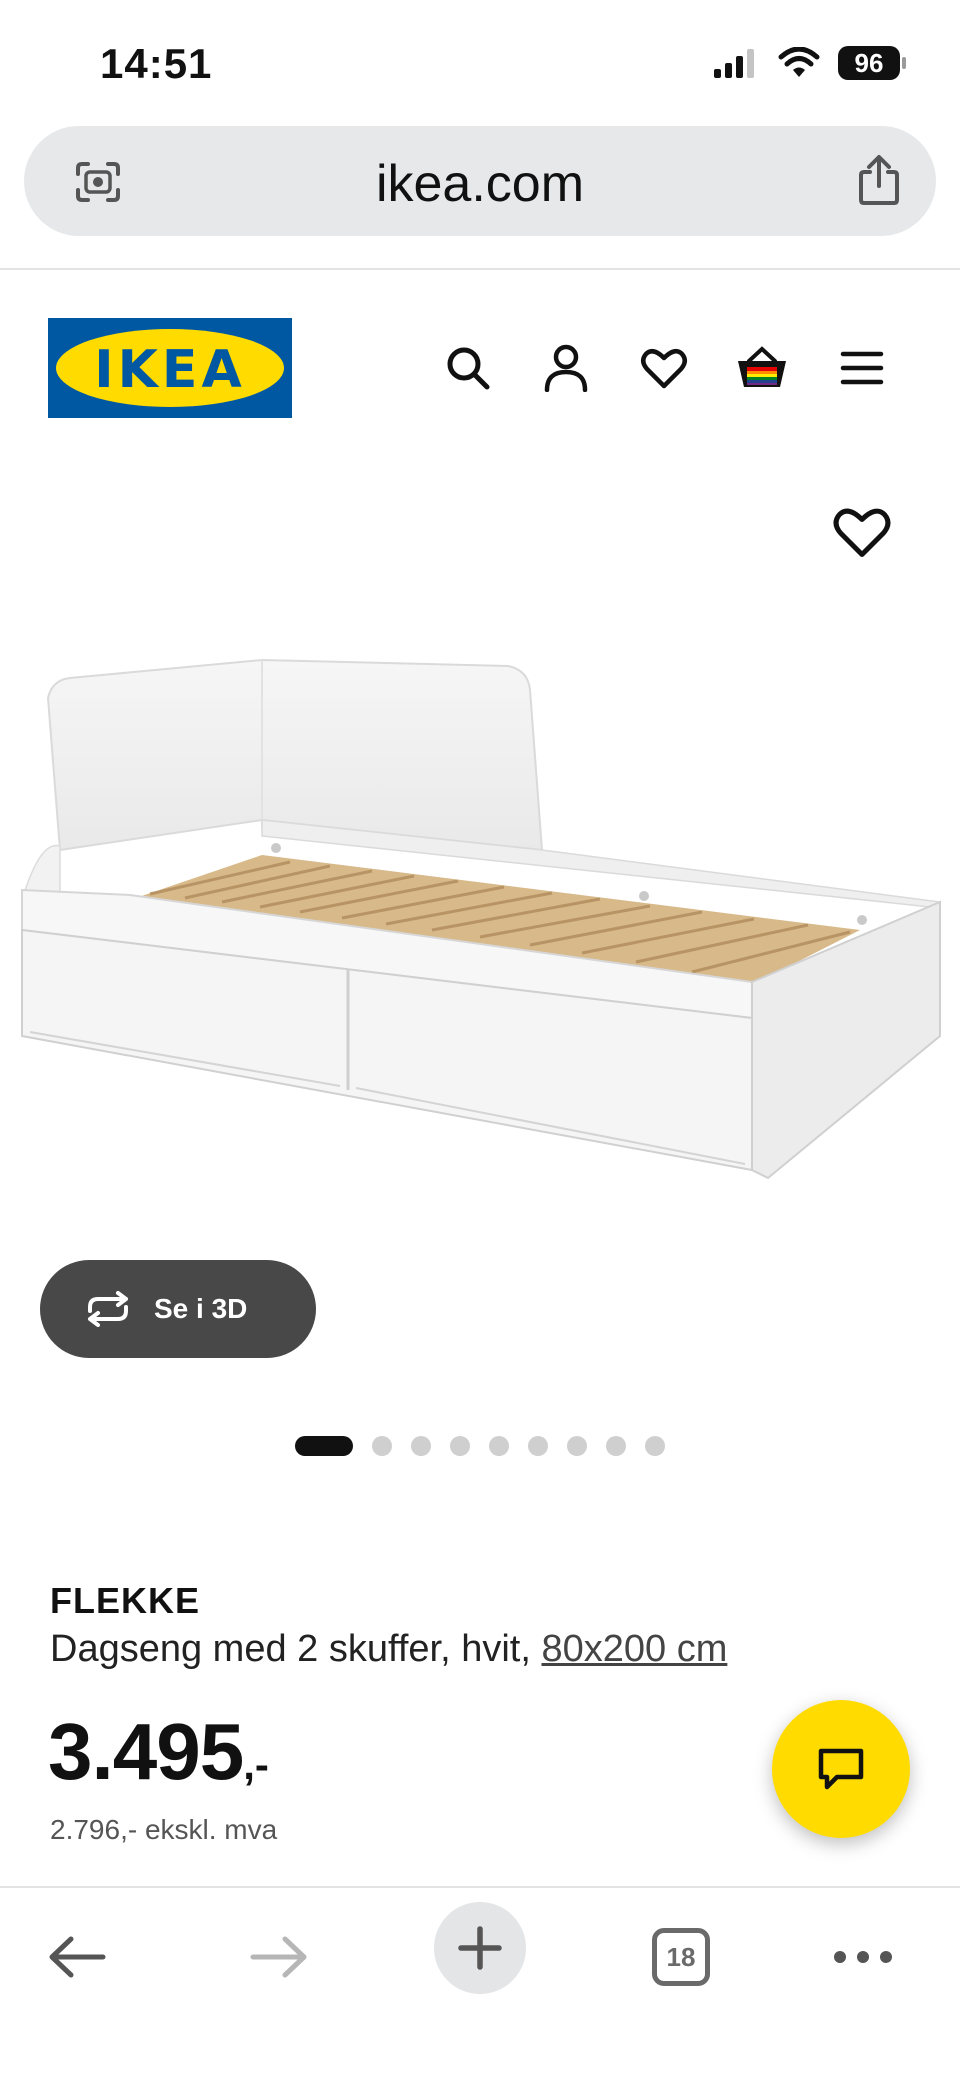 The width and height of the screenshot is (960, 2078). Describe the element at coordinates (468, 368) in the screenshot. I see `search-icon` at that location.